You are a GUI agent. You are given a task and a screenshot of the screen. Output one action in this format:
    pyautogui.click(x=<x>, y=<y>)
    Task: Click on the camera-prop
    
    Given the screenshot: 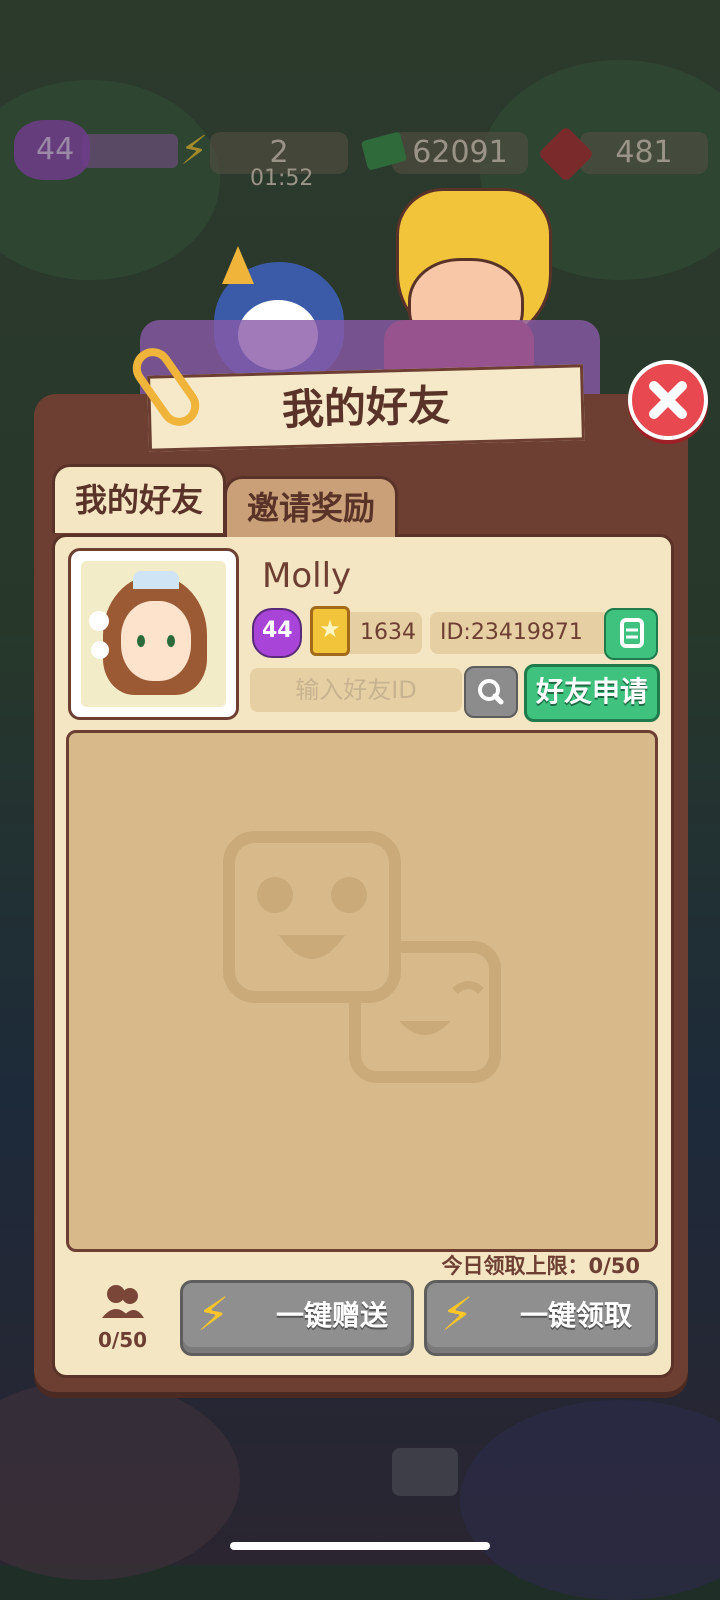 What is the action you would take?
    pyautogui.click(x=425, y=1472)
    